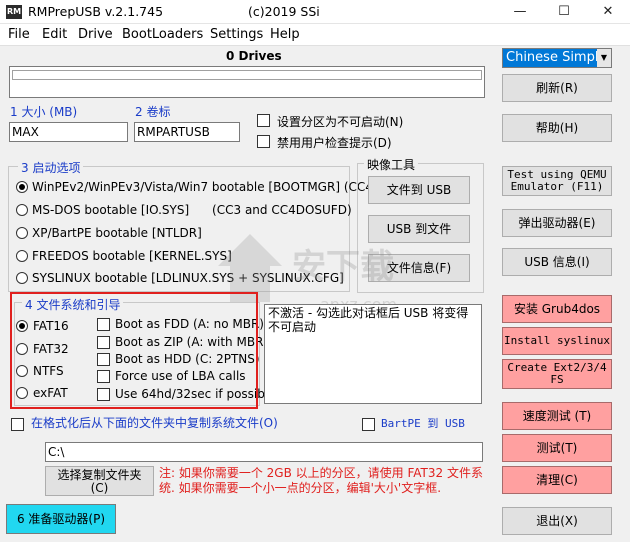 Image resolution: width=630 pixels, height=542 pixels. Describe the element at coordinates (134, 350) in the screenshot. I see `highlight-frame` at that location.